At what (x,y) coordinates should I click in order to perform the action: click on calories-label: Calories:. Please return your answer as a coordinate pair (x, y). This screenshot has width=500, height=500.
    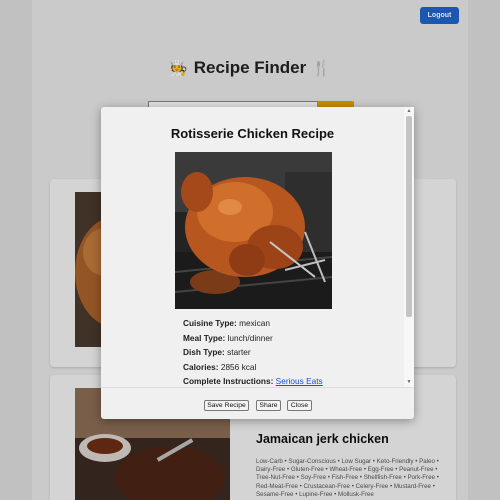
    Looking at the image, I should click on (201, 367).